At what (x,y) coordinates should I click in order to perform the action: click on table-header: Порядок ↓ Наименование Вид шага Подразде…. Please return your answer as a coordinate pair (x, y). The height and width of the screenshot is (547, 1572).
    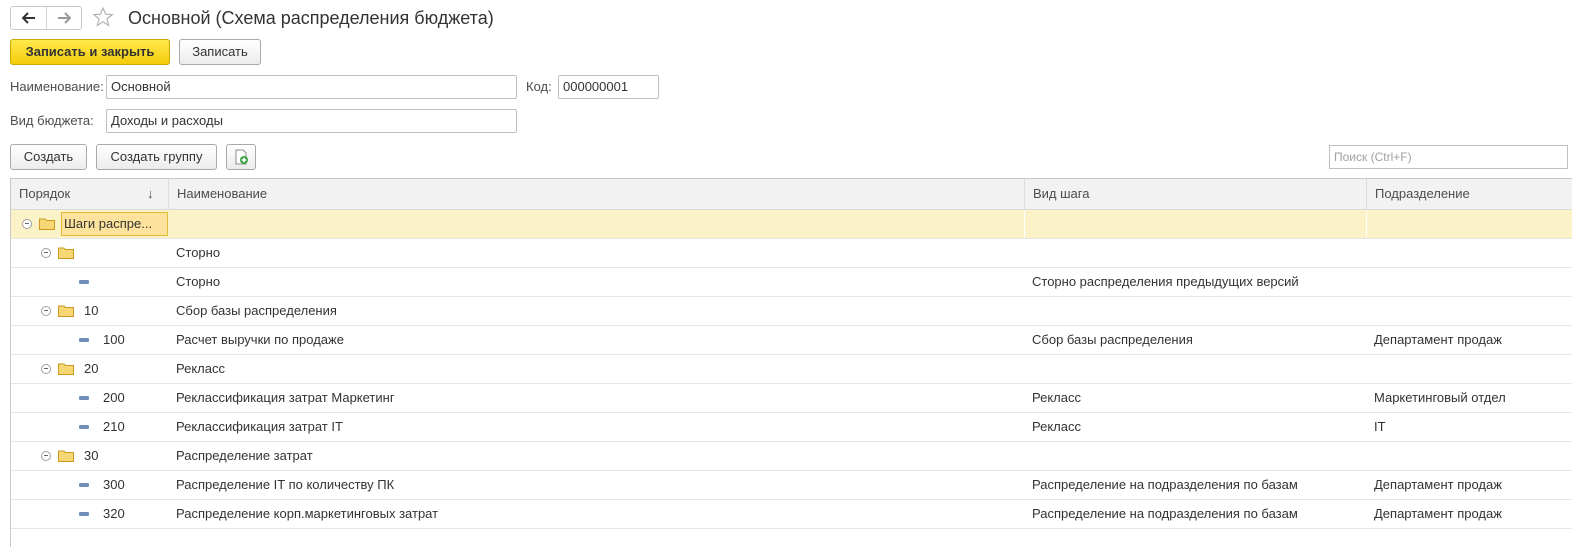
    Looking at the image, I should click on (791, 194).